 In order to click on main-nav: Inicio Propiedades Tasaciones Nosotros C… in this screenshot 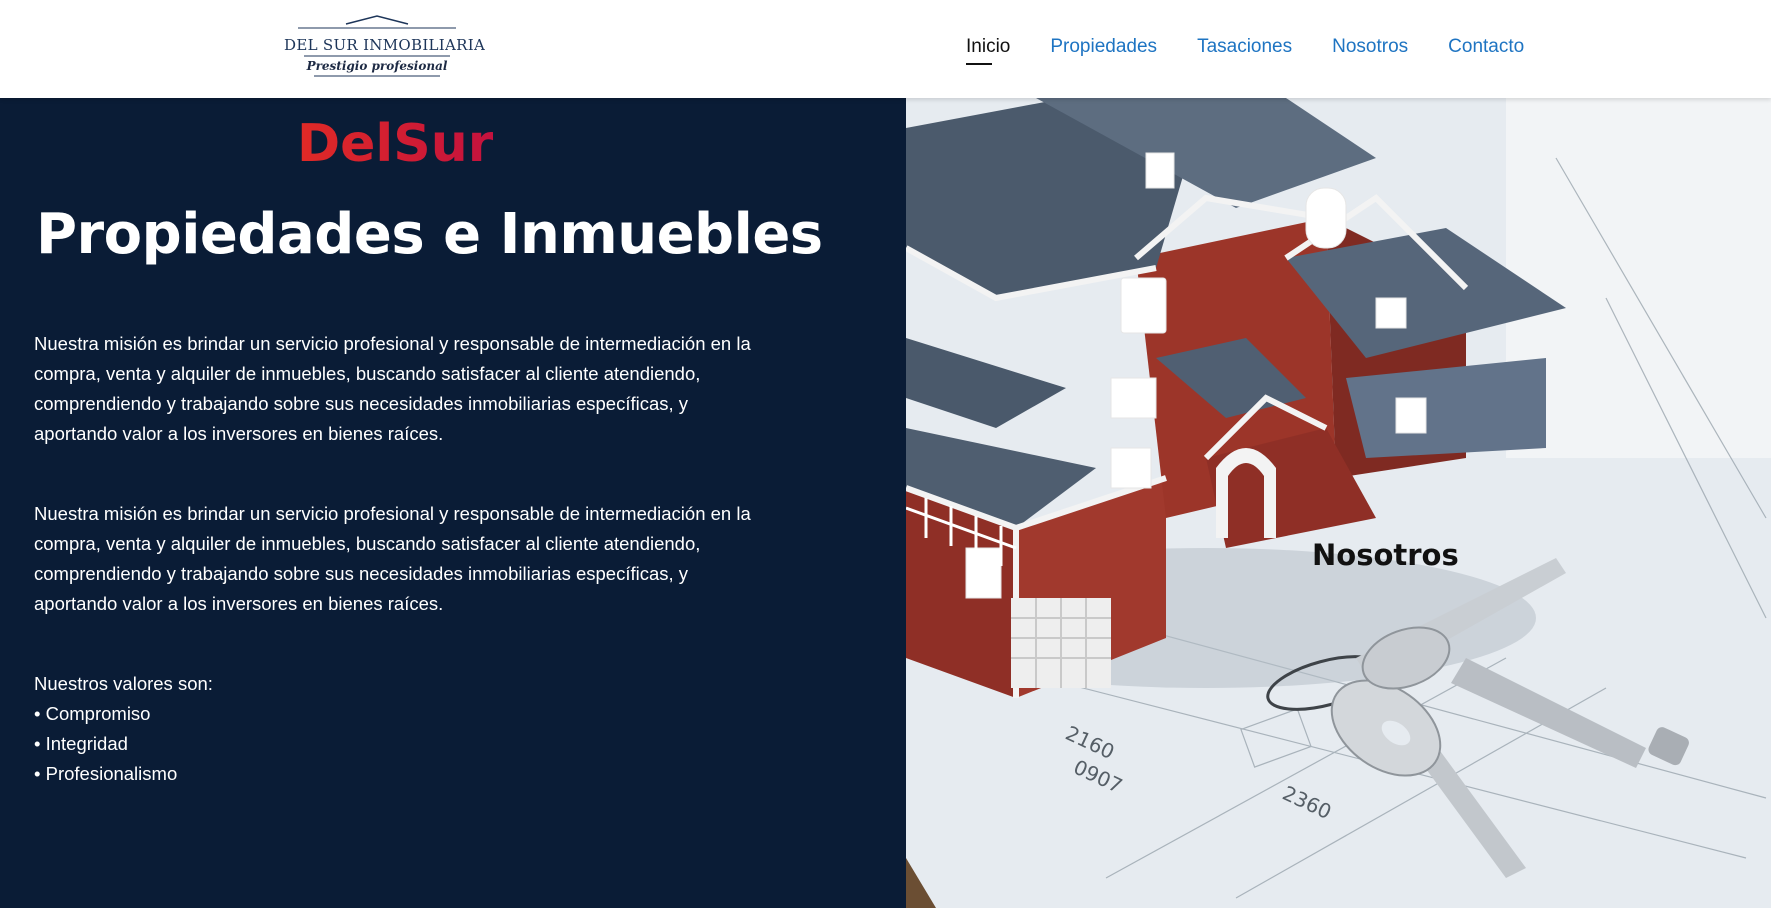, I will do `click(1245, 50)`.